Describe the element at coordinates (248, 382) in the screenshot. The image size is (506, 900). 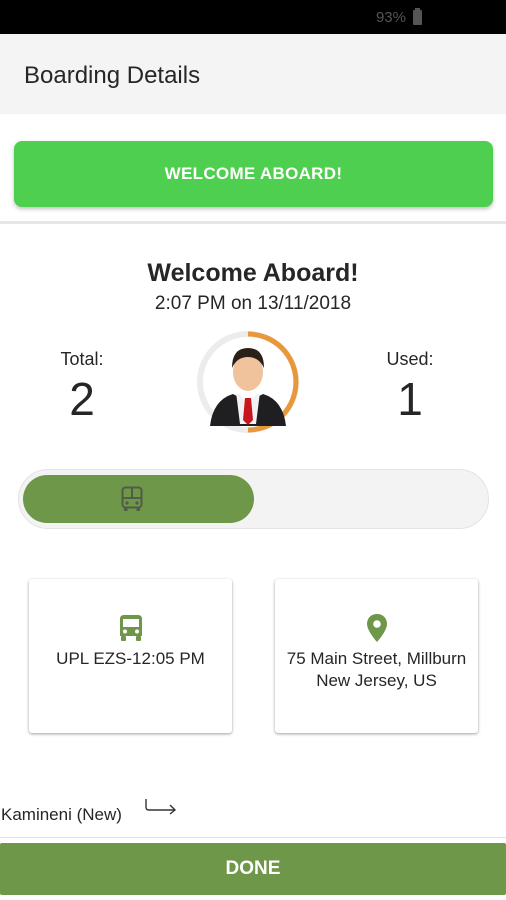
I see `avatar` at that location.